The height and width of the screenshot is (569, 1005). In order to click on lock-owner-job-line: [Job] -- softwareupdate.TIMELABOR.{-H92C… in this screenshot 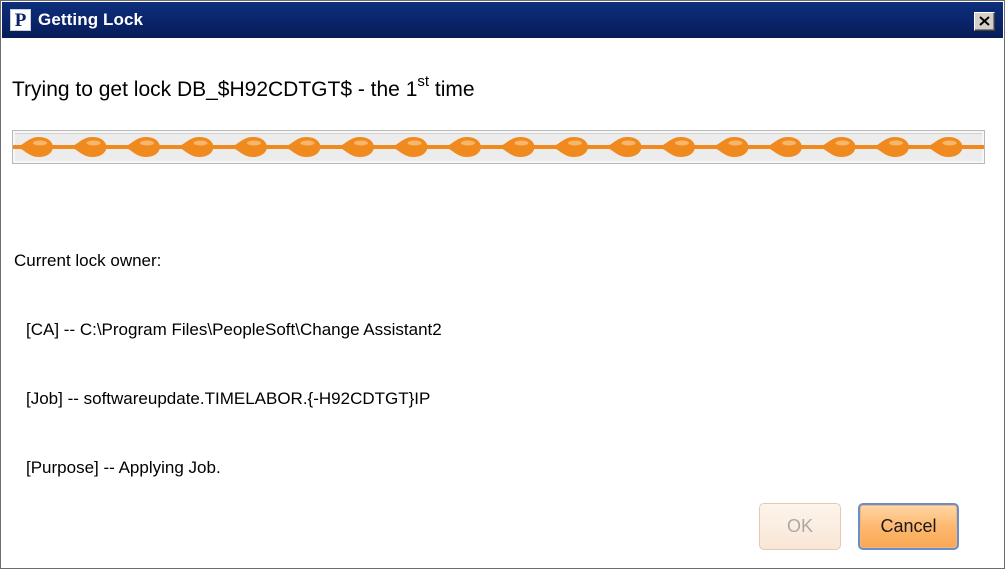, I will do `click(228, 398)`.